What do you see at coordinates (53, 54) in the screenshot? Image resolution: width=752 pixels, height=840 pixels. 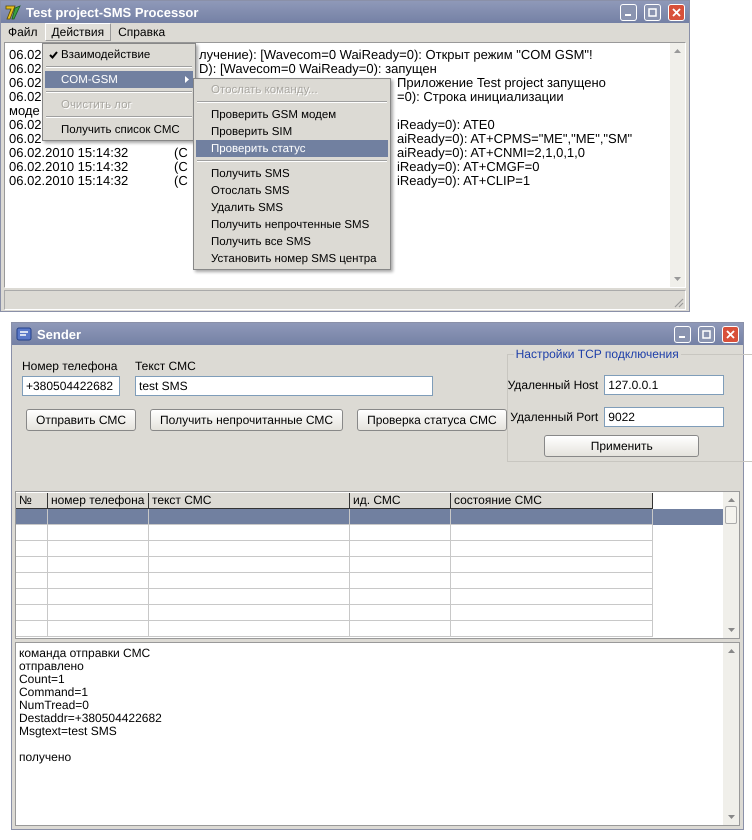 I see `checkmark-icon` at bounding box center [53, 54].